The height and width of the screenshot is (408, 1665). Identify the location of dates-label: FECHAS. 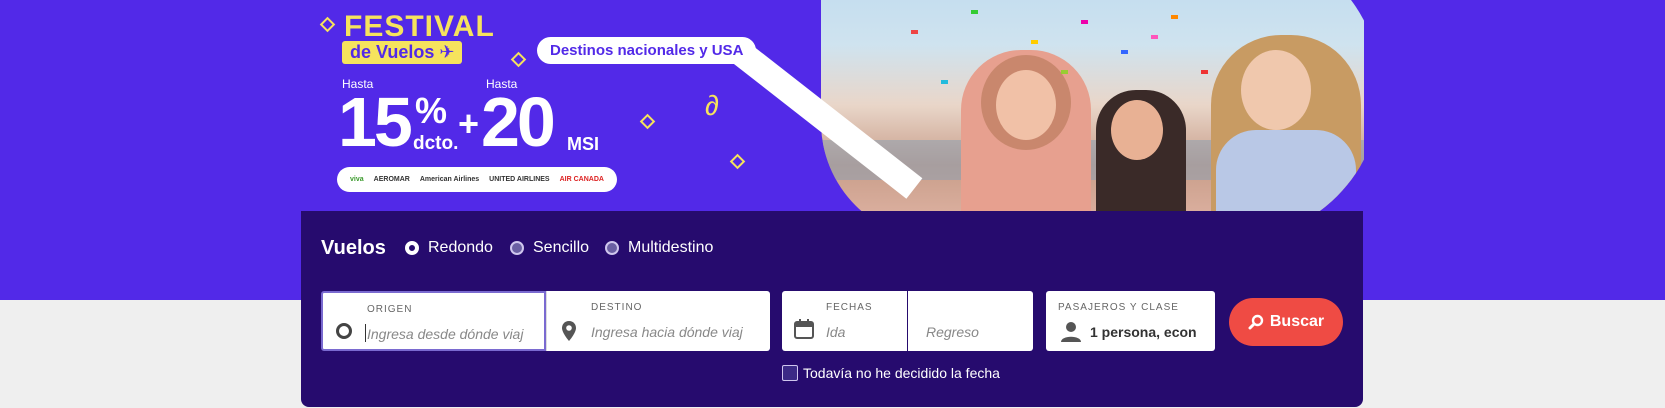
(849, 307).